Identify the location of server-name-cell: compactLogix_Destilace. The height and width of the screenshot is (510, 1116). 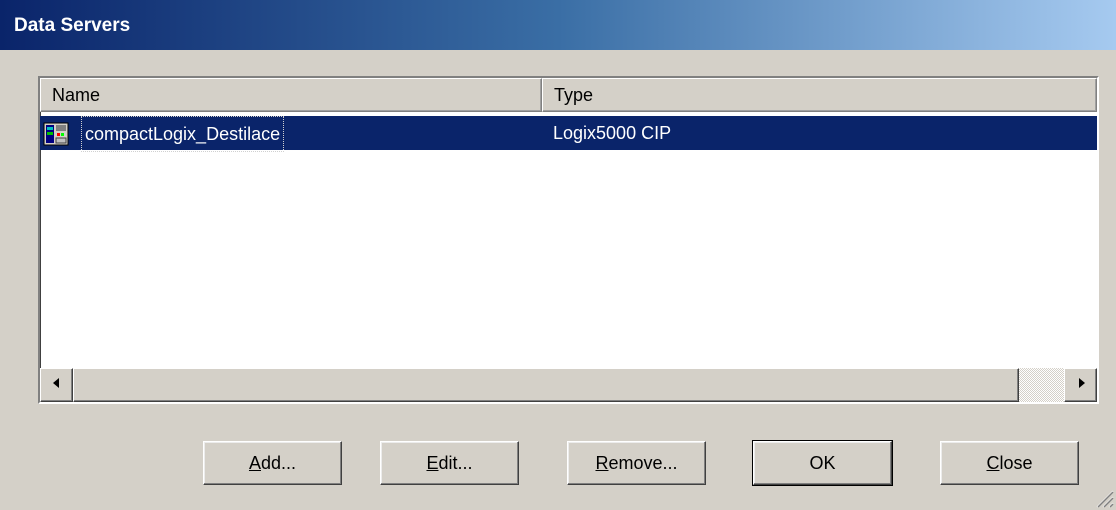
(183, 134).